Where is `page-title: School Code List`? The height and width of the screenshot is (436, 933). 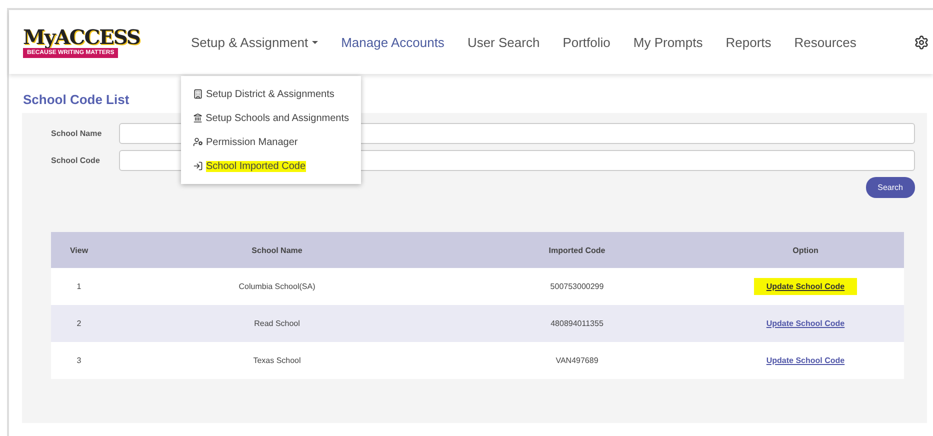 page-title: School Code List is located at coordinates (76, 99).